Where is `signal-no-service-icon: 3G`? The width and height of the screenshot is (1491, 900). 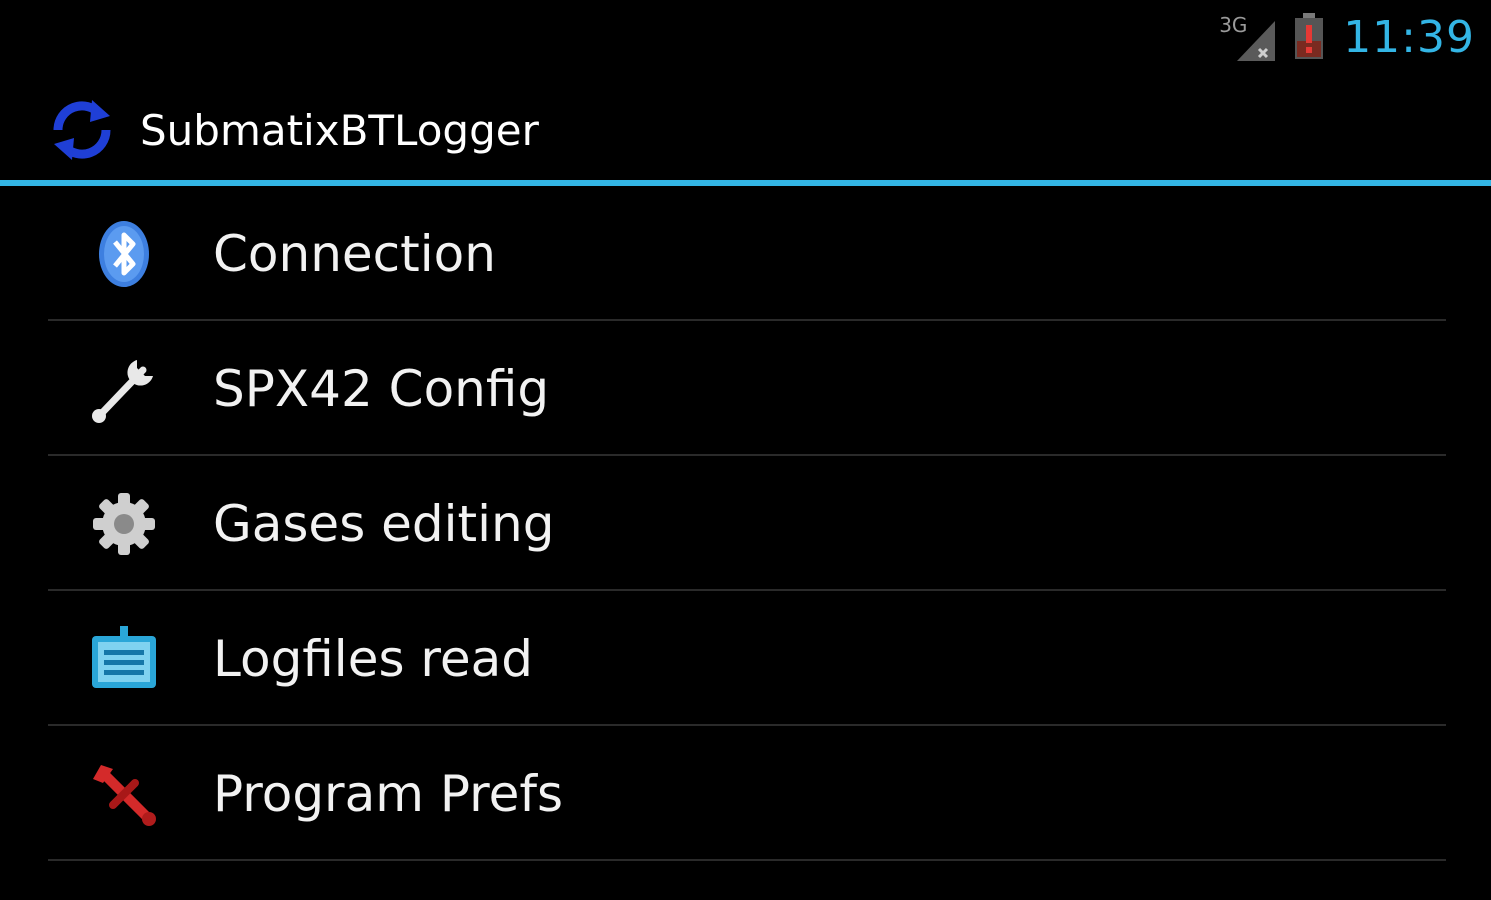
signal-no-service-icon: 3G is located at coordinates (1247, 37).